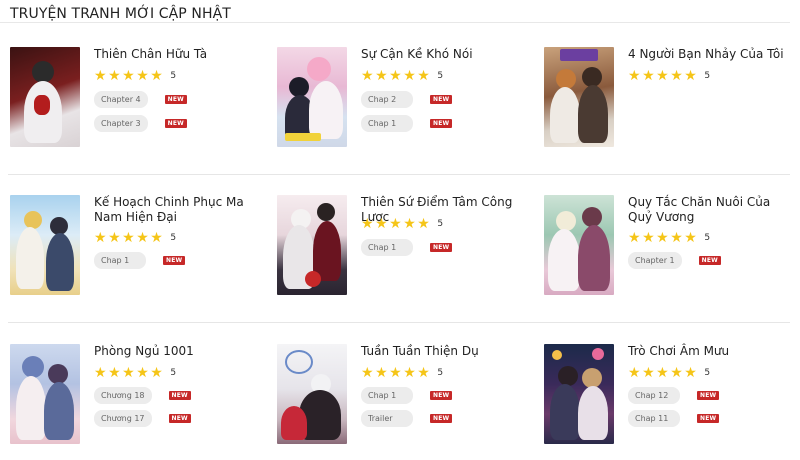 The image size is (800, 460). I want to click on chapter-row: Chap 2 NEW, so click(407, 99).